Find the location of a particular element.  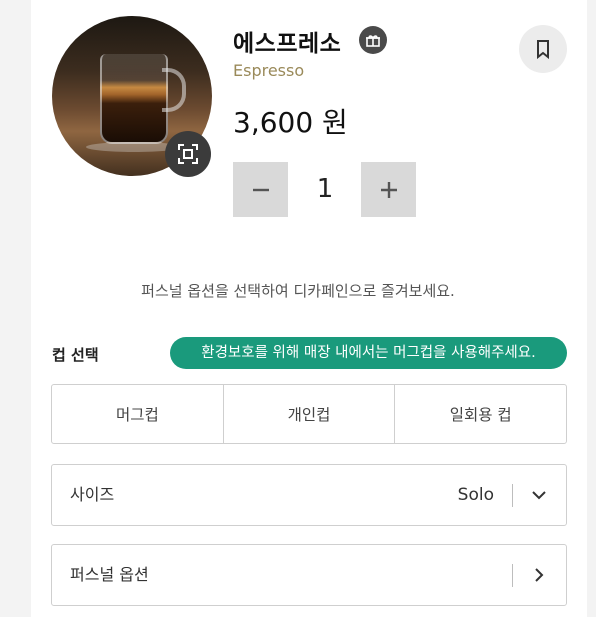

quantity-increase-button is located at coordinates (388, 189).